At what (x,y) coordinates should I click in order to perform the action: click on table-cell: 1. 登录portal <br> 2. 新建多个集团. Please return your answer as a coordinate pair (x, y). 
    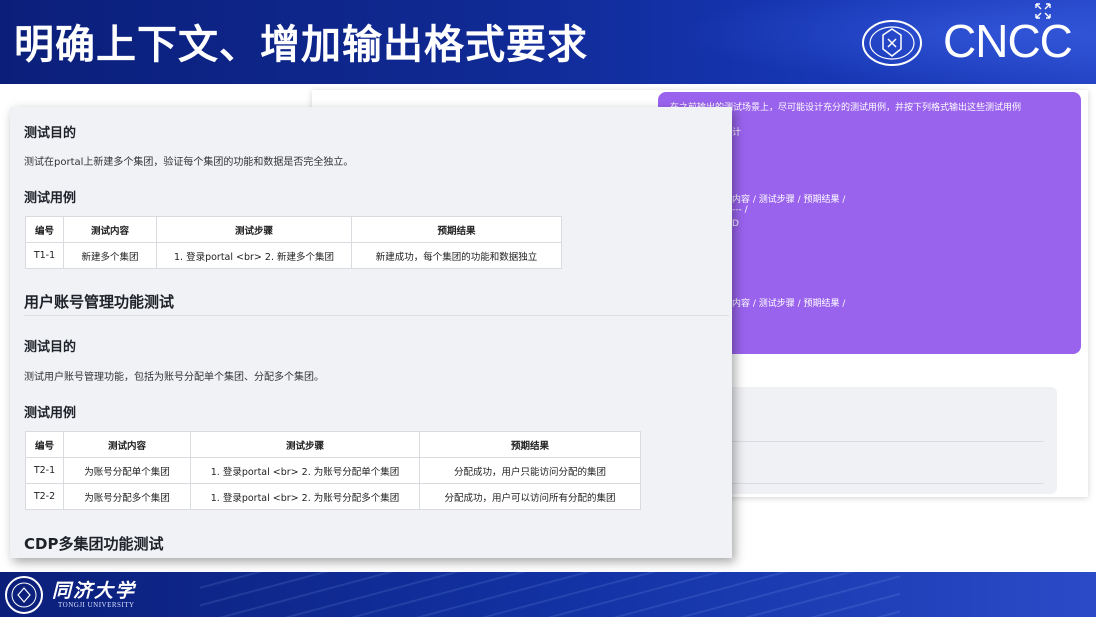
    Looking at the image, I should click on (254, 255).